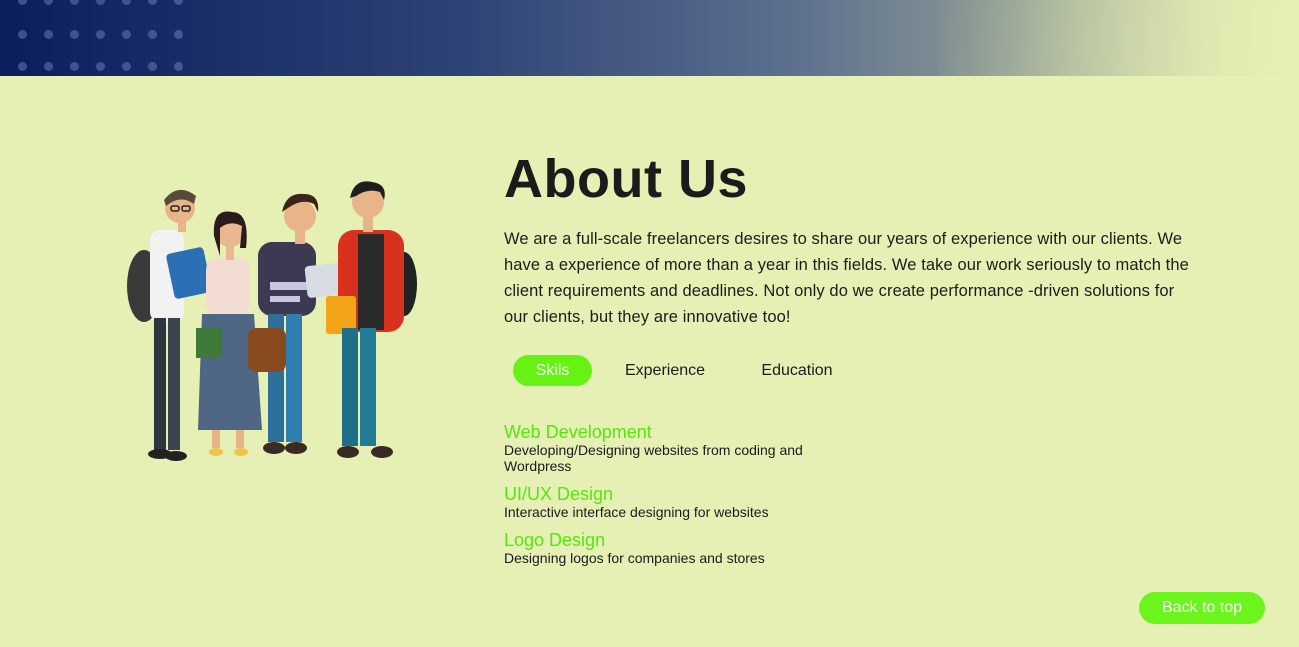 Image resolution: width=1299 pixels, height=647 pixels. What do you see at coordinates (634, 558) in the screenshot?
I see `skill-description: Designing logos for companies and stores` at bounding box center [634, 558].